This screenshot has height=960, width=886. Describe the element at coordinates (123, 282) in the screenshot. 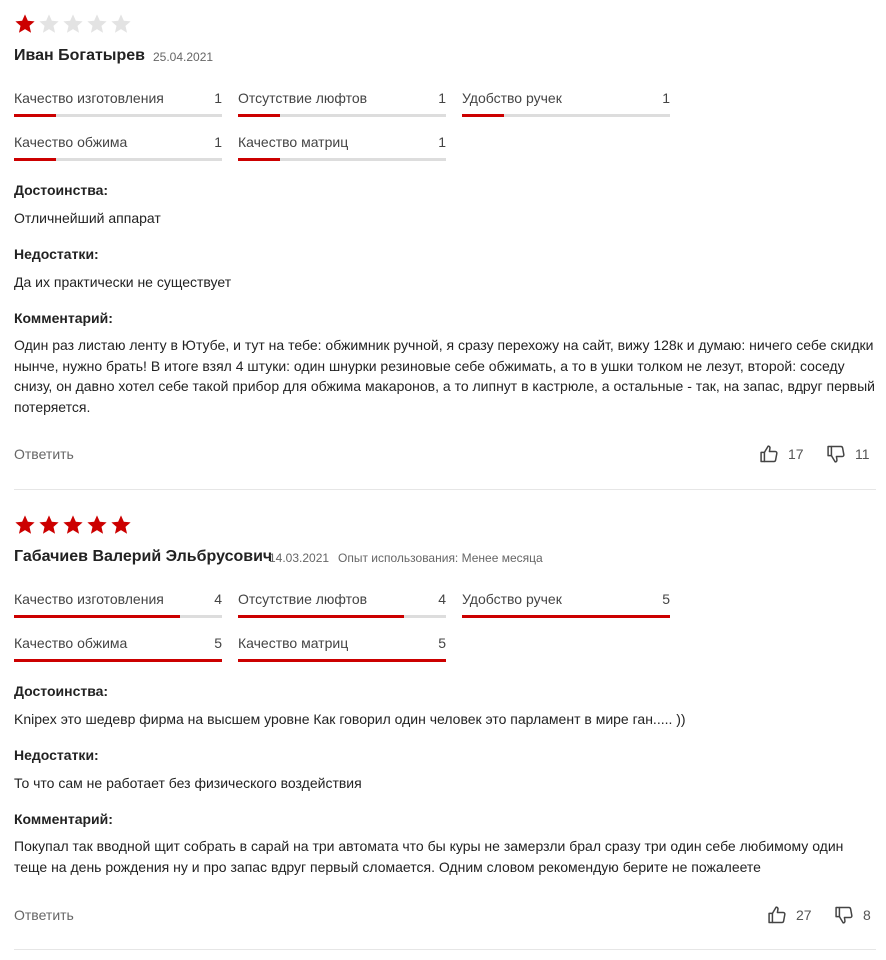

I see `cons-text: Да их практически не существует` at that location.